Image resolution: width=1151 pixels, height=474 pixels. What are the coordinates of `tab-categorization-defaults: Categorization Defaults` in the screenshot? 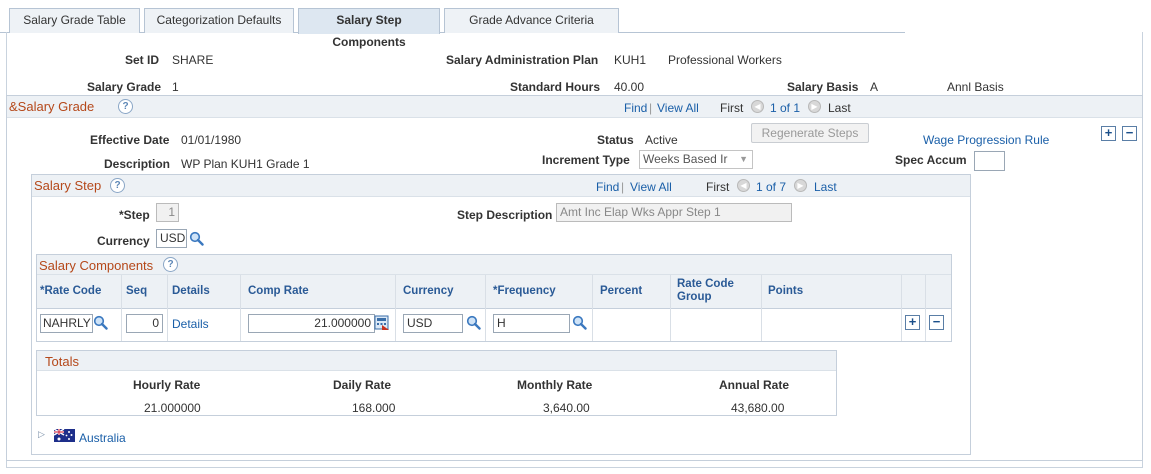 It's located at (219, 20).